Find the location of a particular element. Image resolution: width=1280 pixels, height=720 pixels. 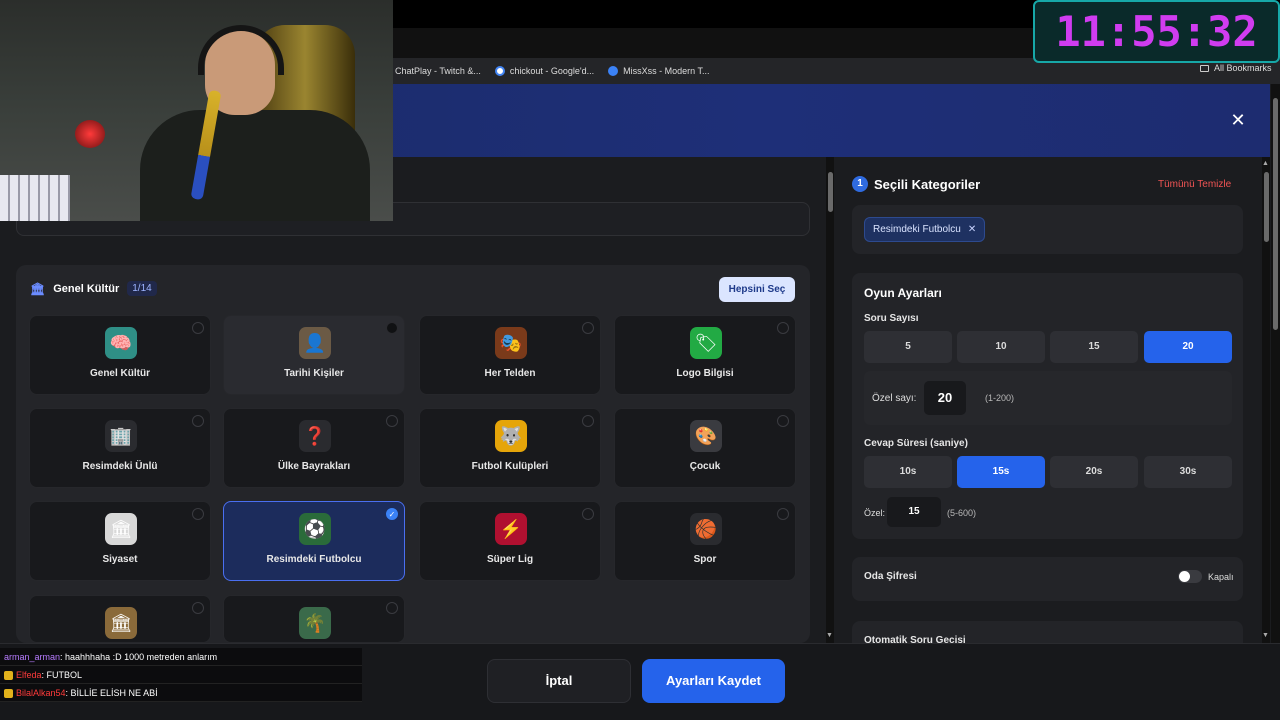

category-card: ❓ Ülke Bayrakları is located at coordinates (314, 448).